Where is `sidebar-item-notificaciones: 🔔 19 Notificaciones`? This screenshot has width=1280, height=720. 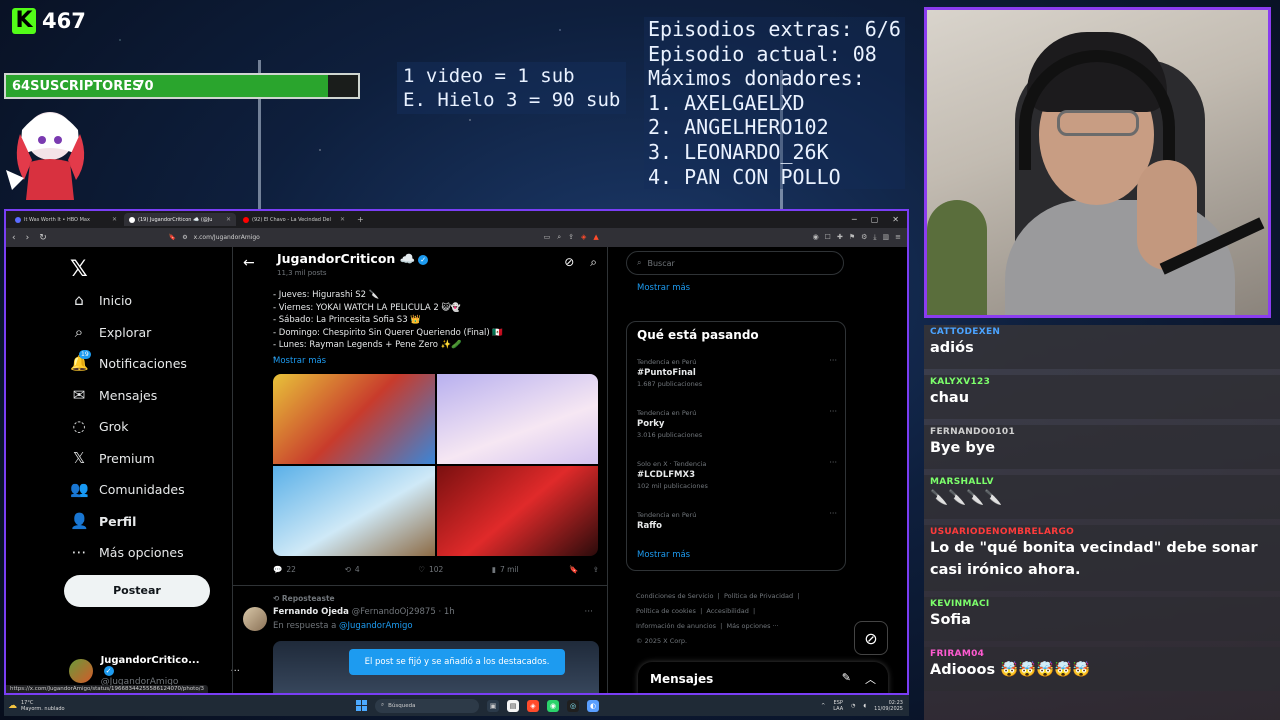
sidebar-item-notificaciones: 🔔 19 Notificaciones is located at coordinates (128, 361).